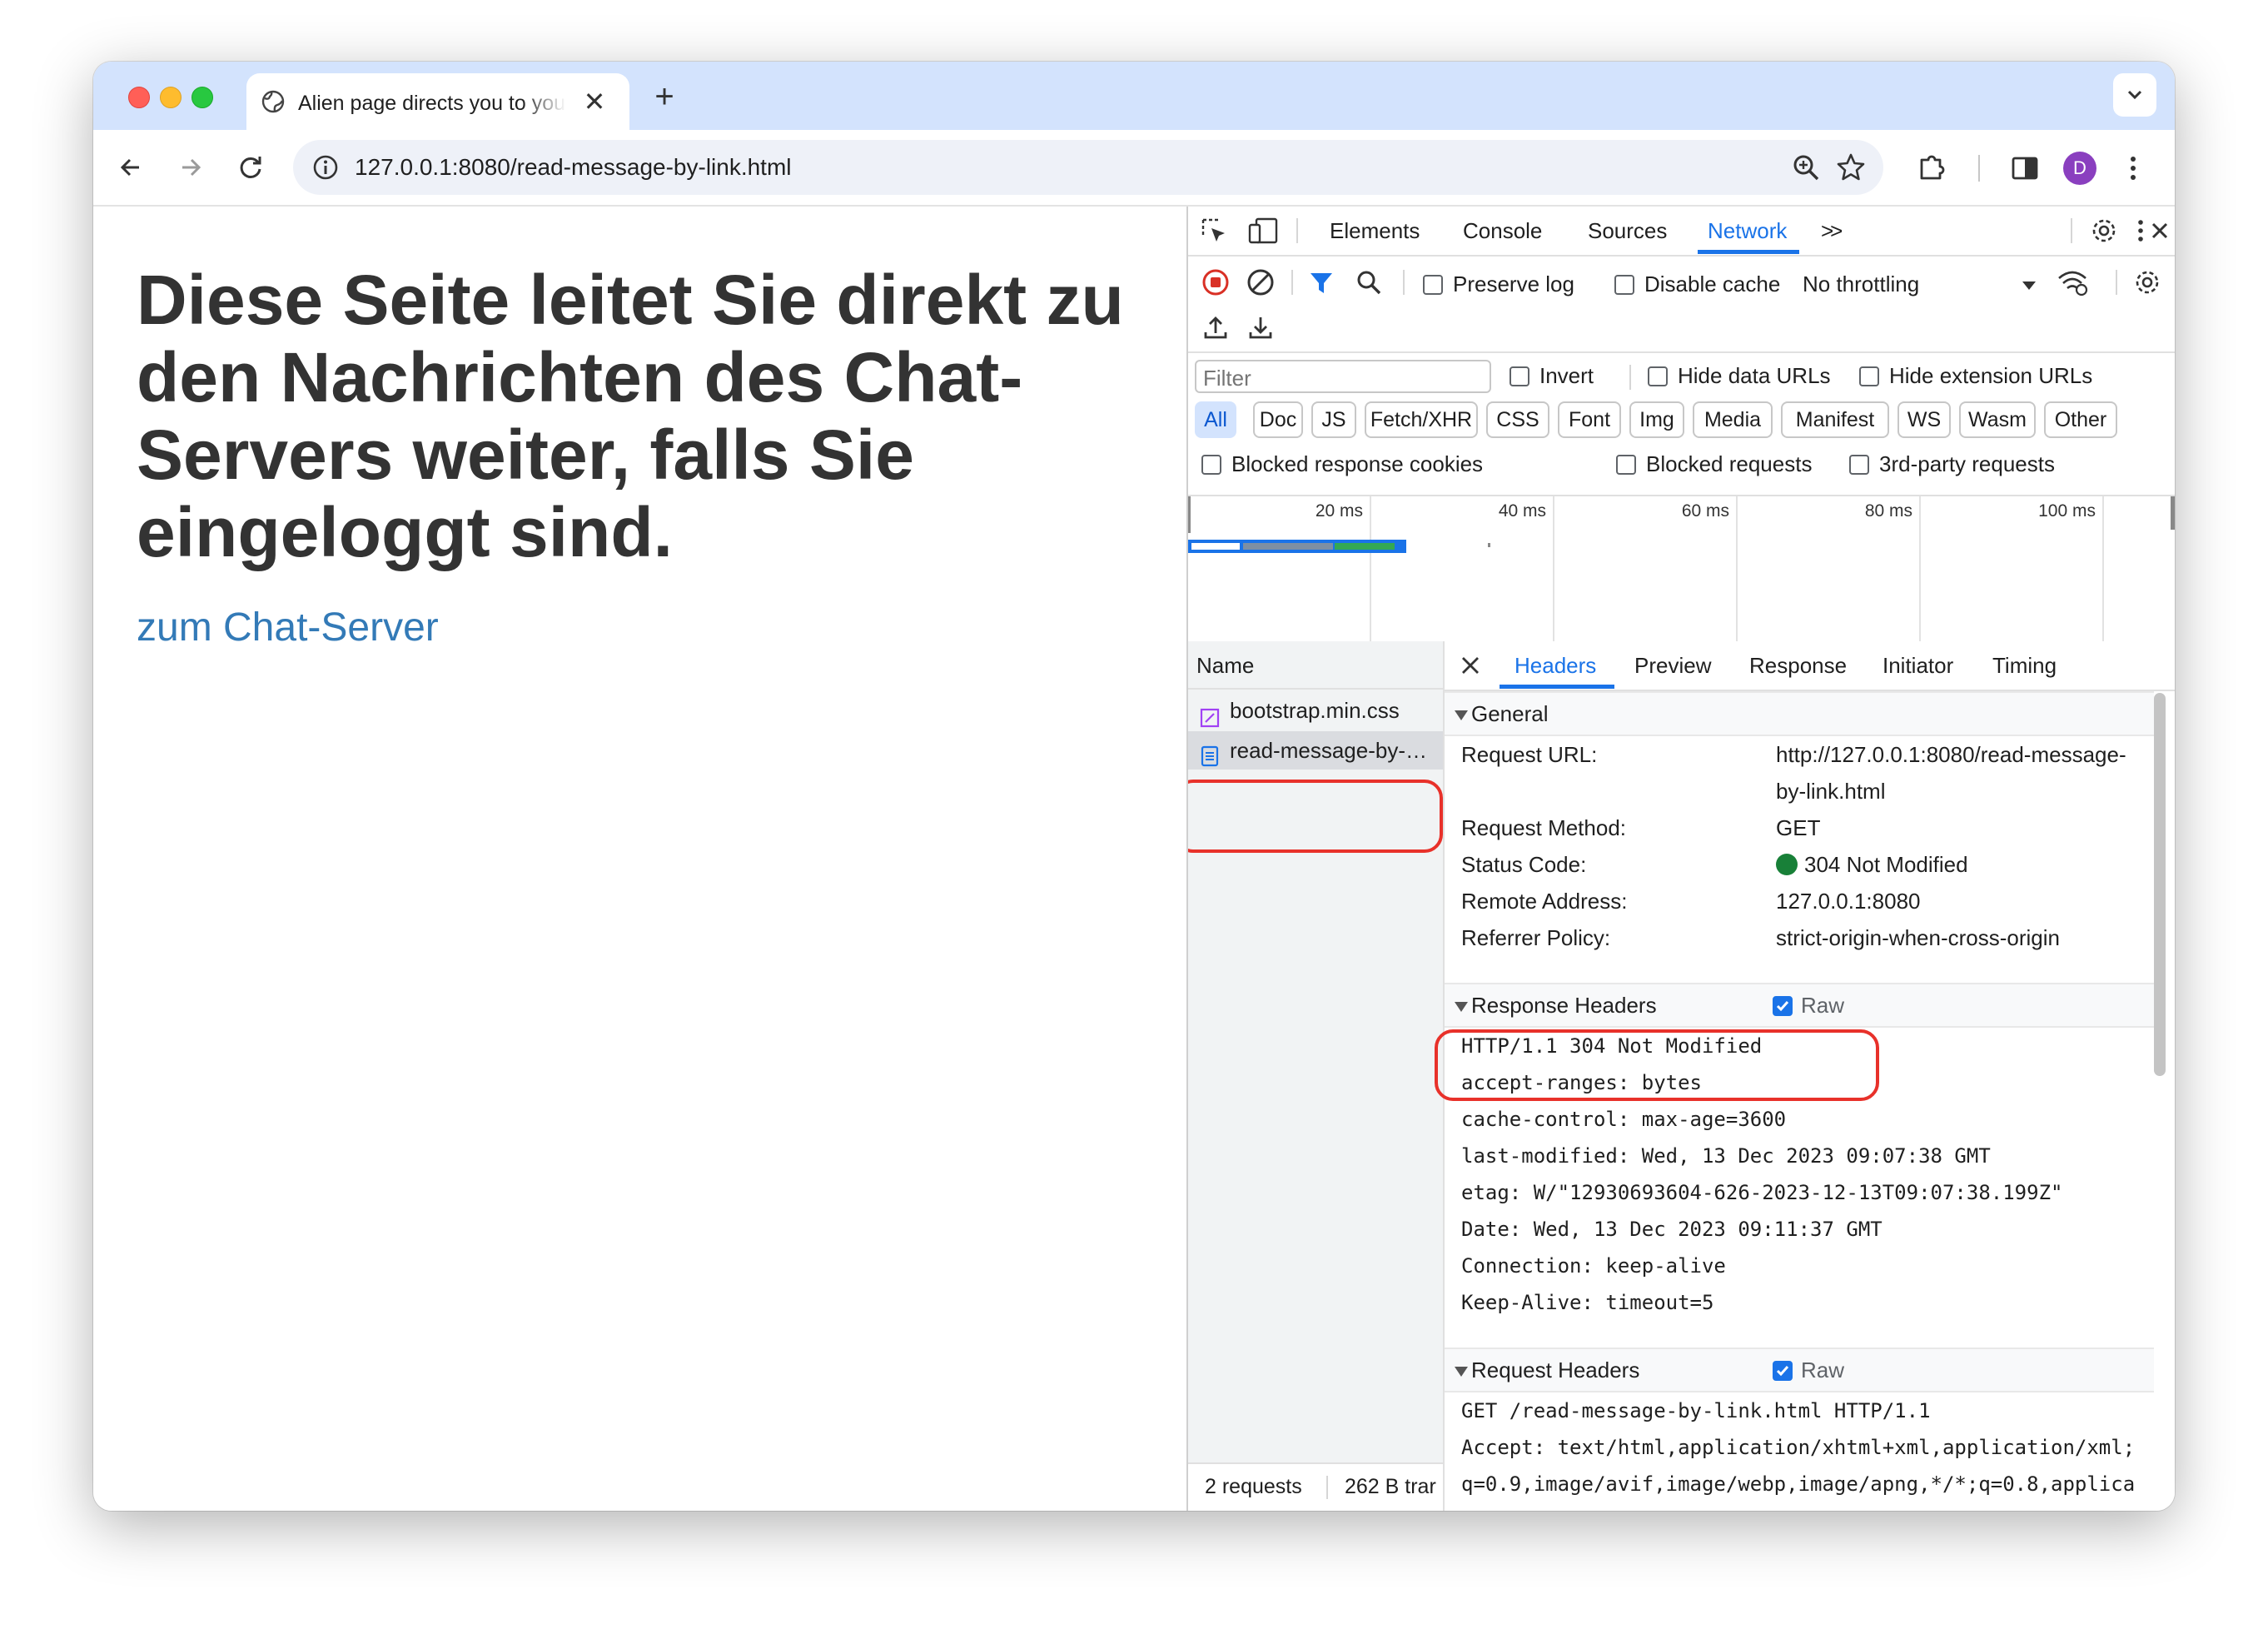 This screenshot has width=2268, height=1634. Describe the element at coordinates (2025, 170) in the screenshot. I see `side-panel-icon` at that location.